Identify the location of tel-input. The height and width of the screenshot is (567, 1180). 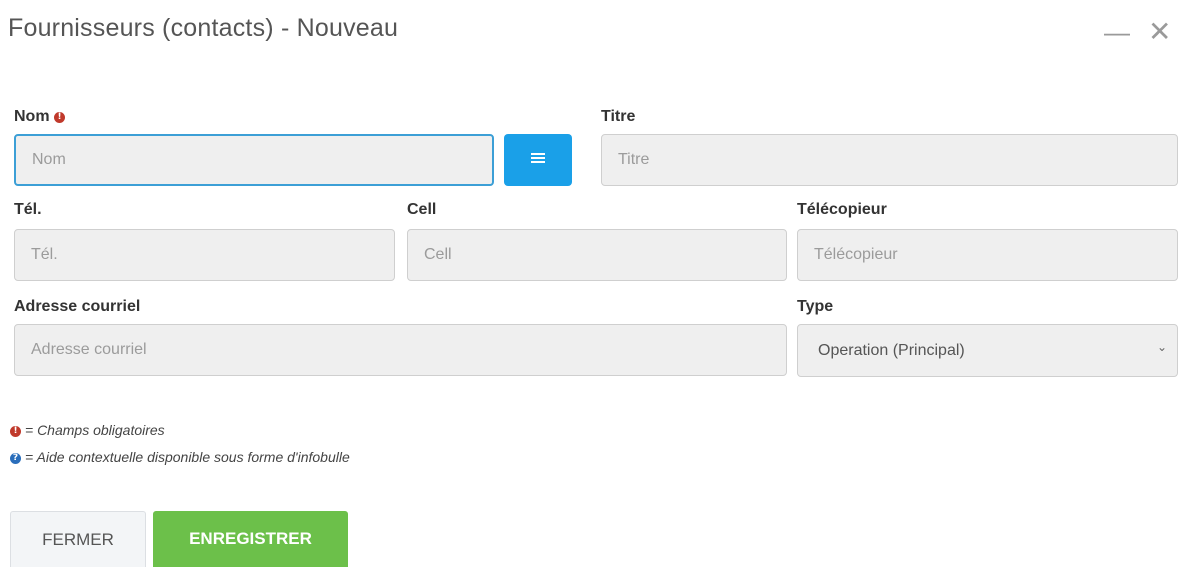
(204, 255).